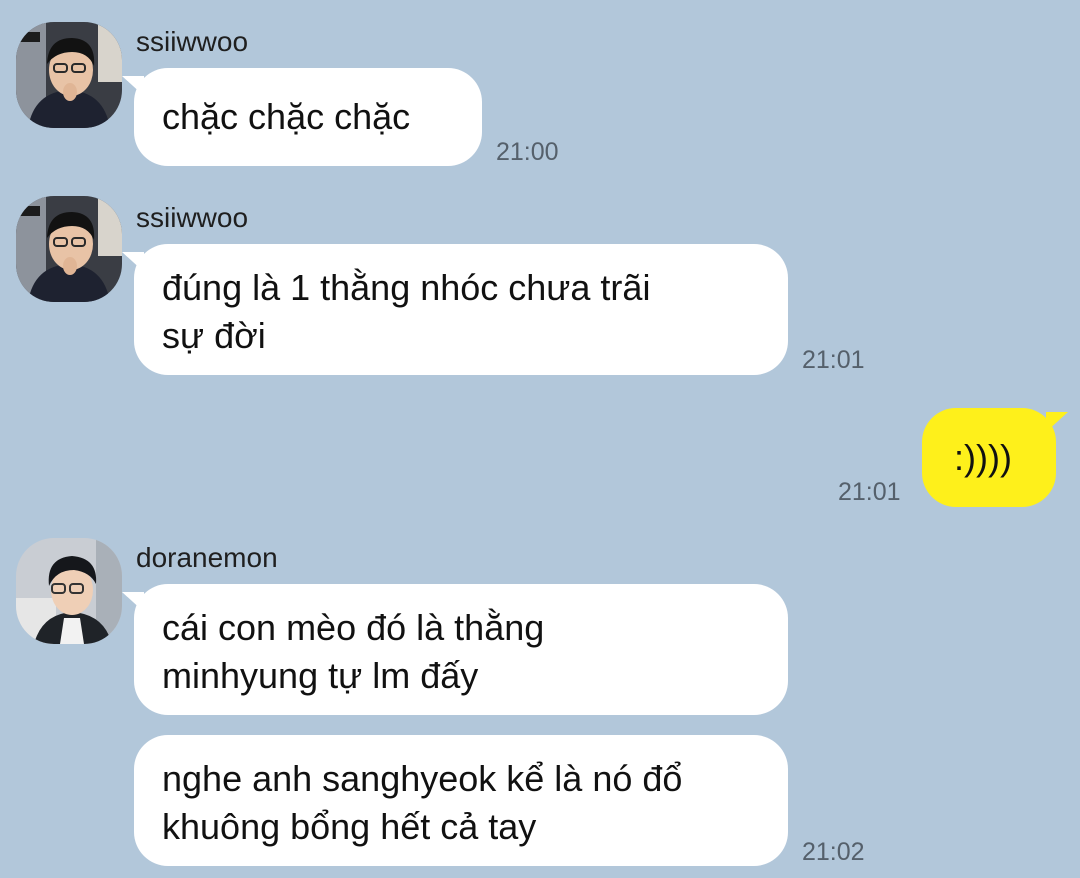 The height and width of the screenshot is (878, 1080). Describe the element at coordinates (983, 457) in the screenshot. I see `message-text: :))))` at that location.